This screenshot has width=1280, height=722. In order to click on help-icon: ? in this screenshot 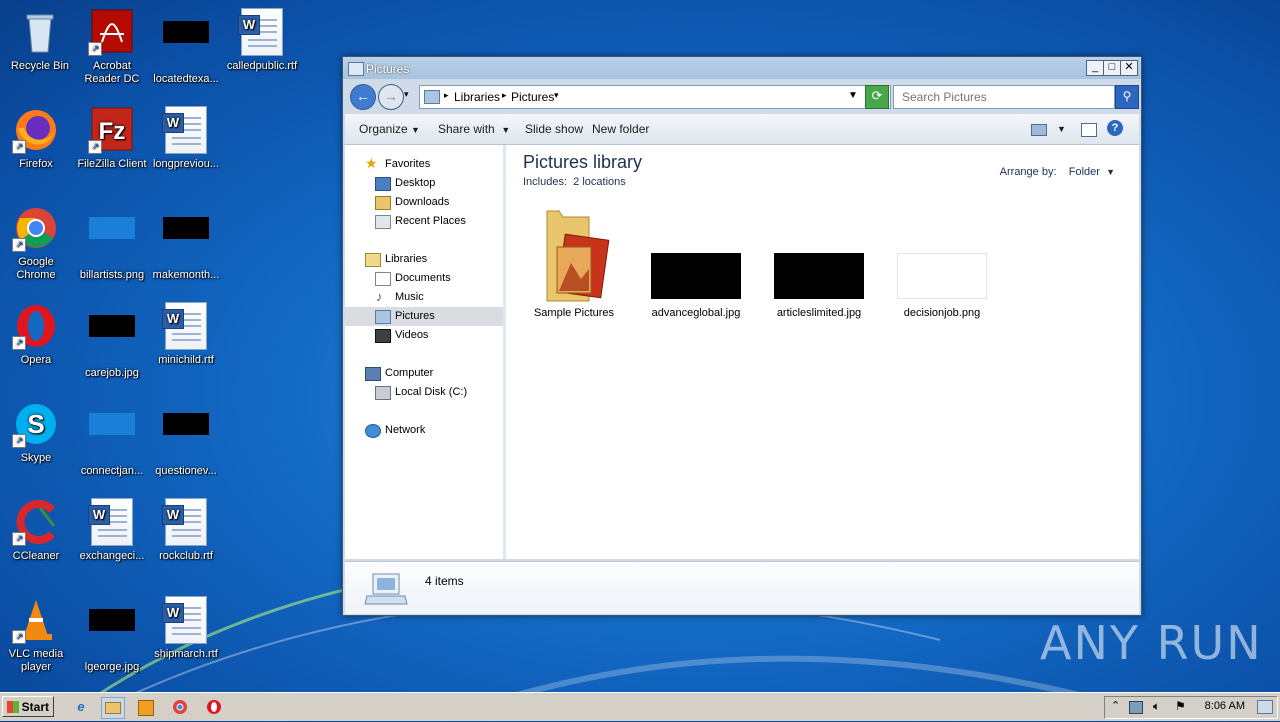, I will do `click(1115, 128)`.